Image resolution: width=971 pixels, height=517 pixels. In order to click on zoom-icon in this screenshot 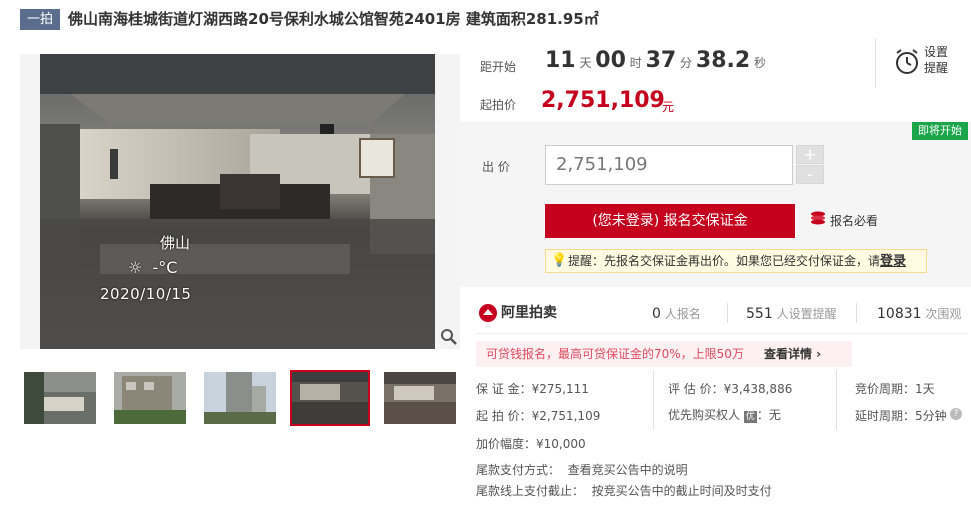, I will do `click(449, 337)`.